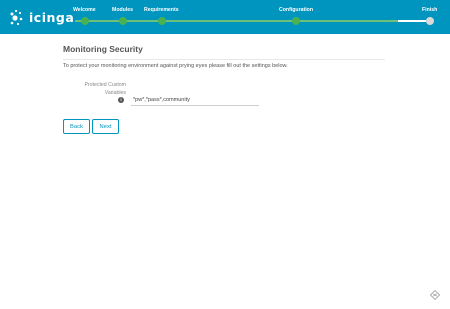 This screenshot has height=309, width=450. I want to click on step-dot-modules, so click(123, 21).